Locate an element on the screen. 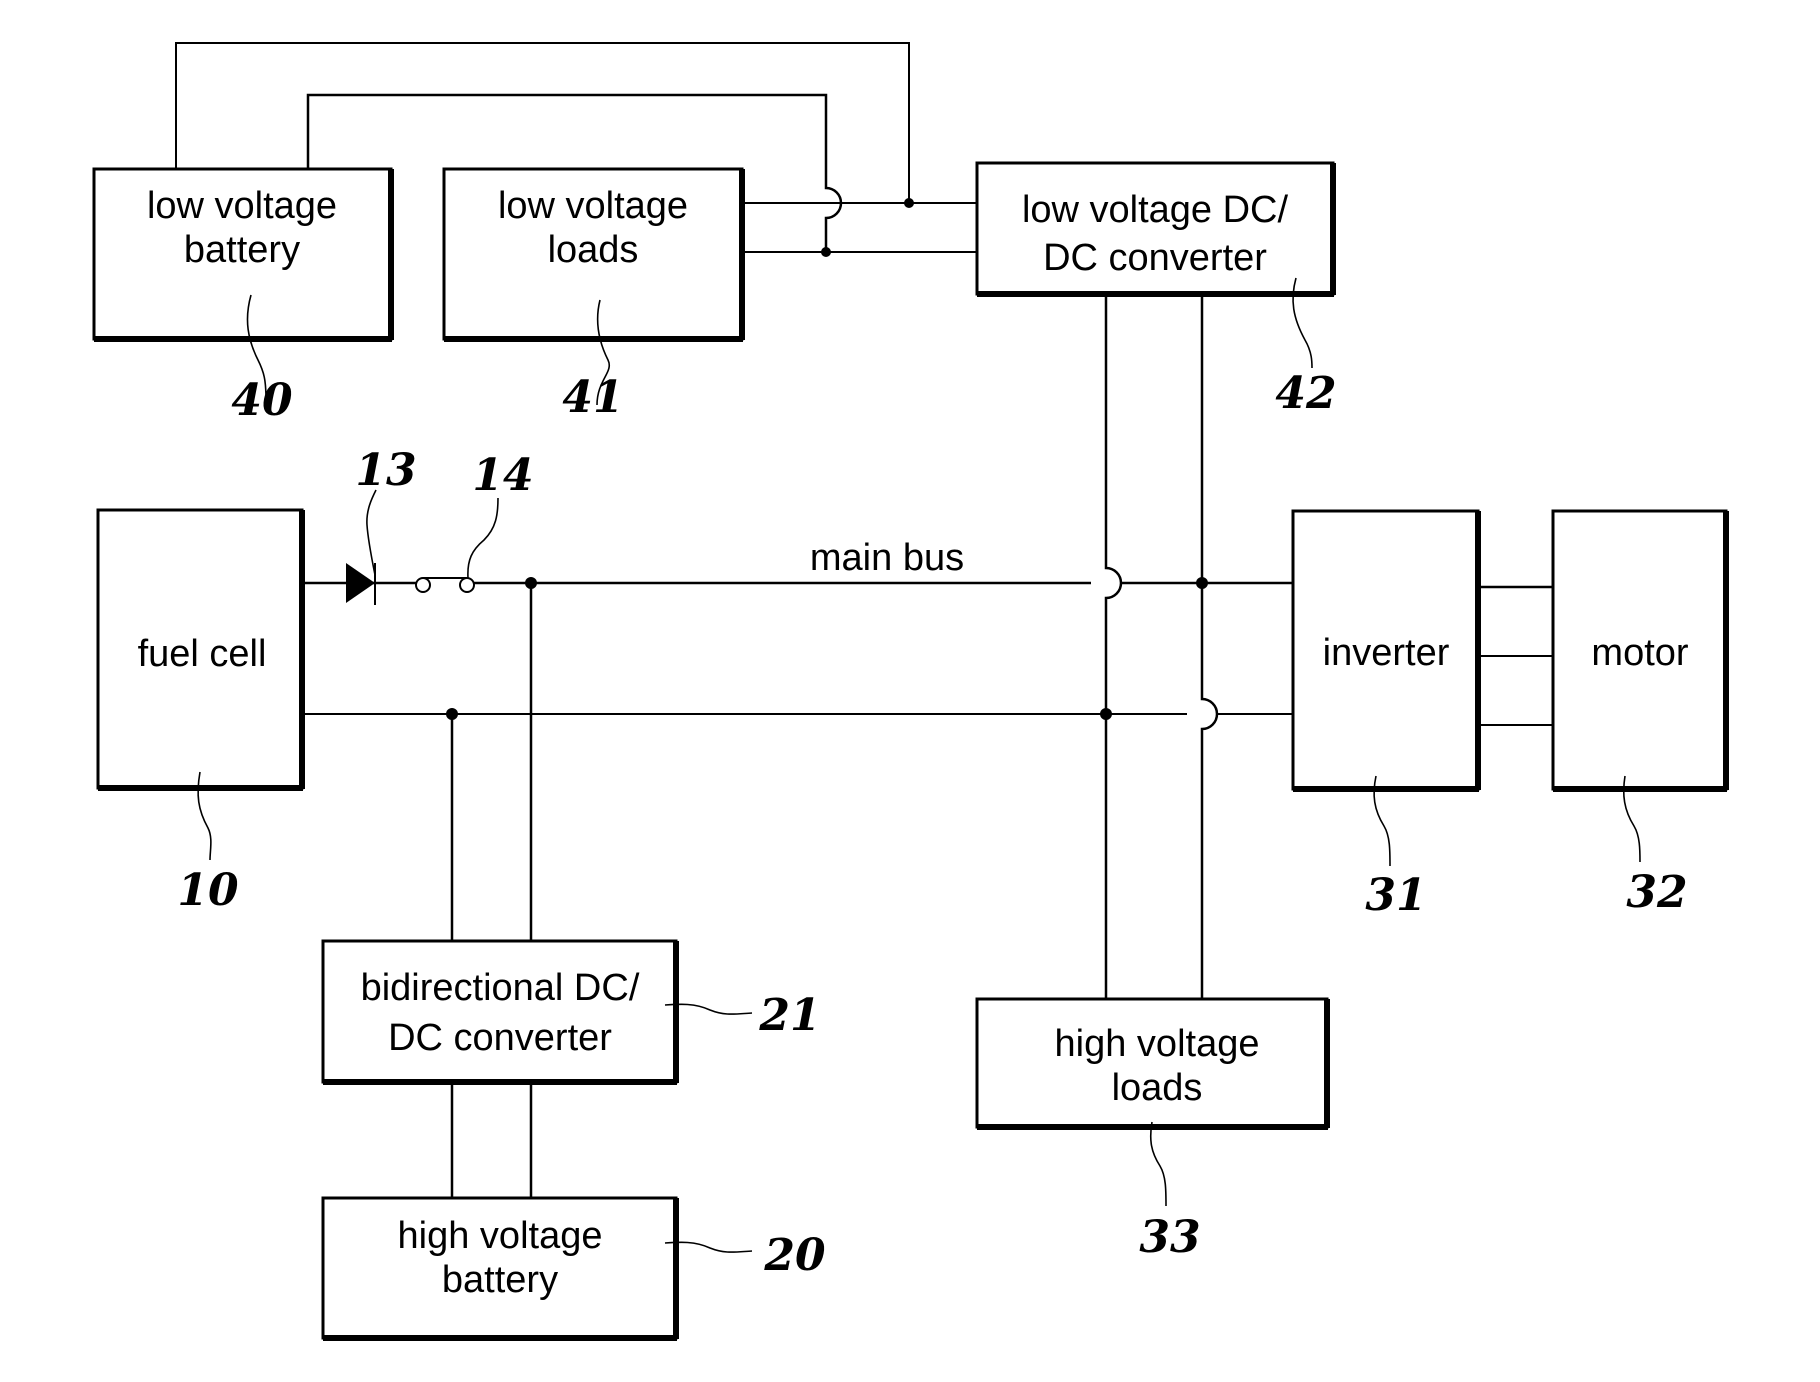 Image resolution: width=1820 pixels, height=1382 pixels. block-label: low voltage DC/ is located at coordinates (1155, 210).